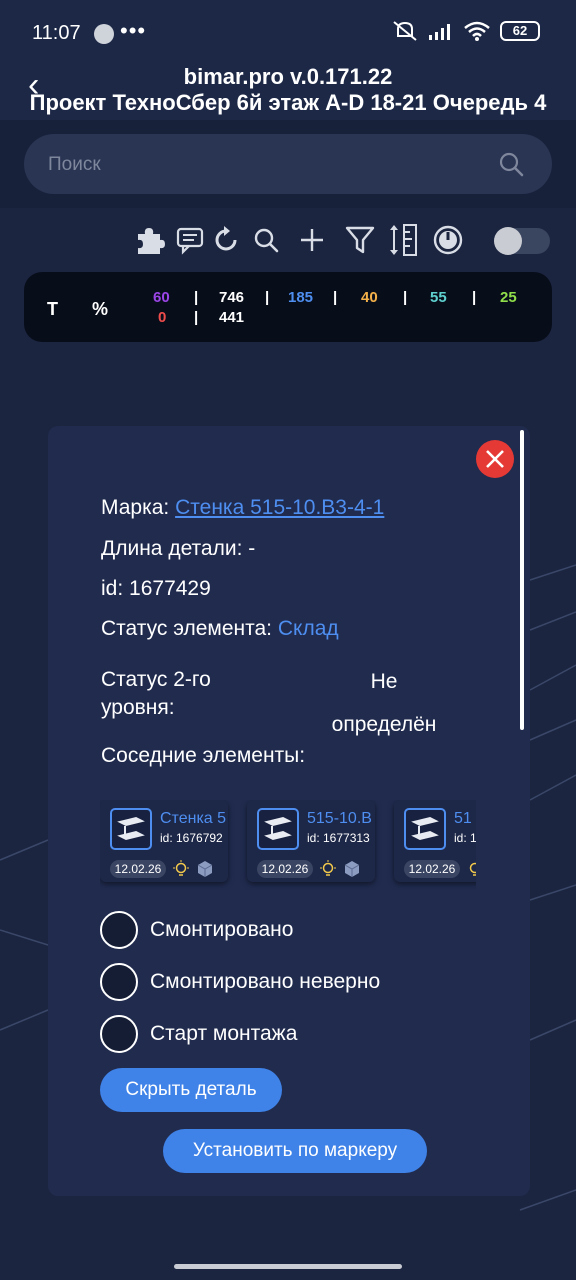 The height and width of the screenshot is (1280, 576). I want to click on wifi-icon, so click(477, 31).